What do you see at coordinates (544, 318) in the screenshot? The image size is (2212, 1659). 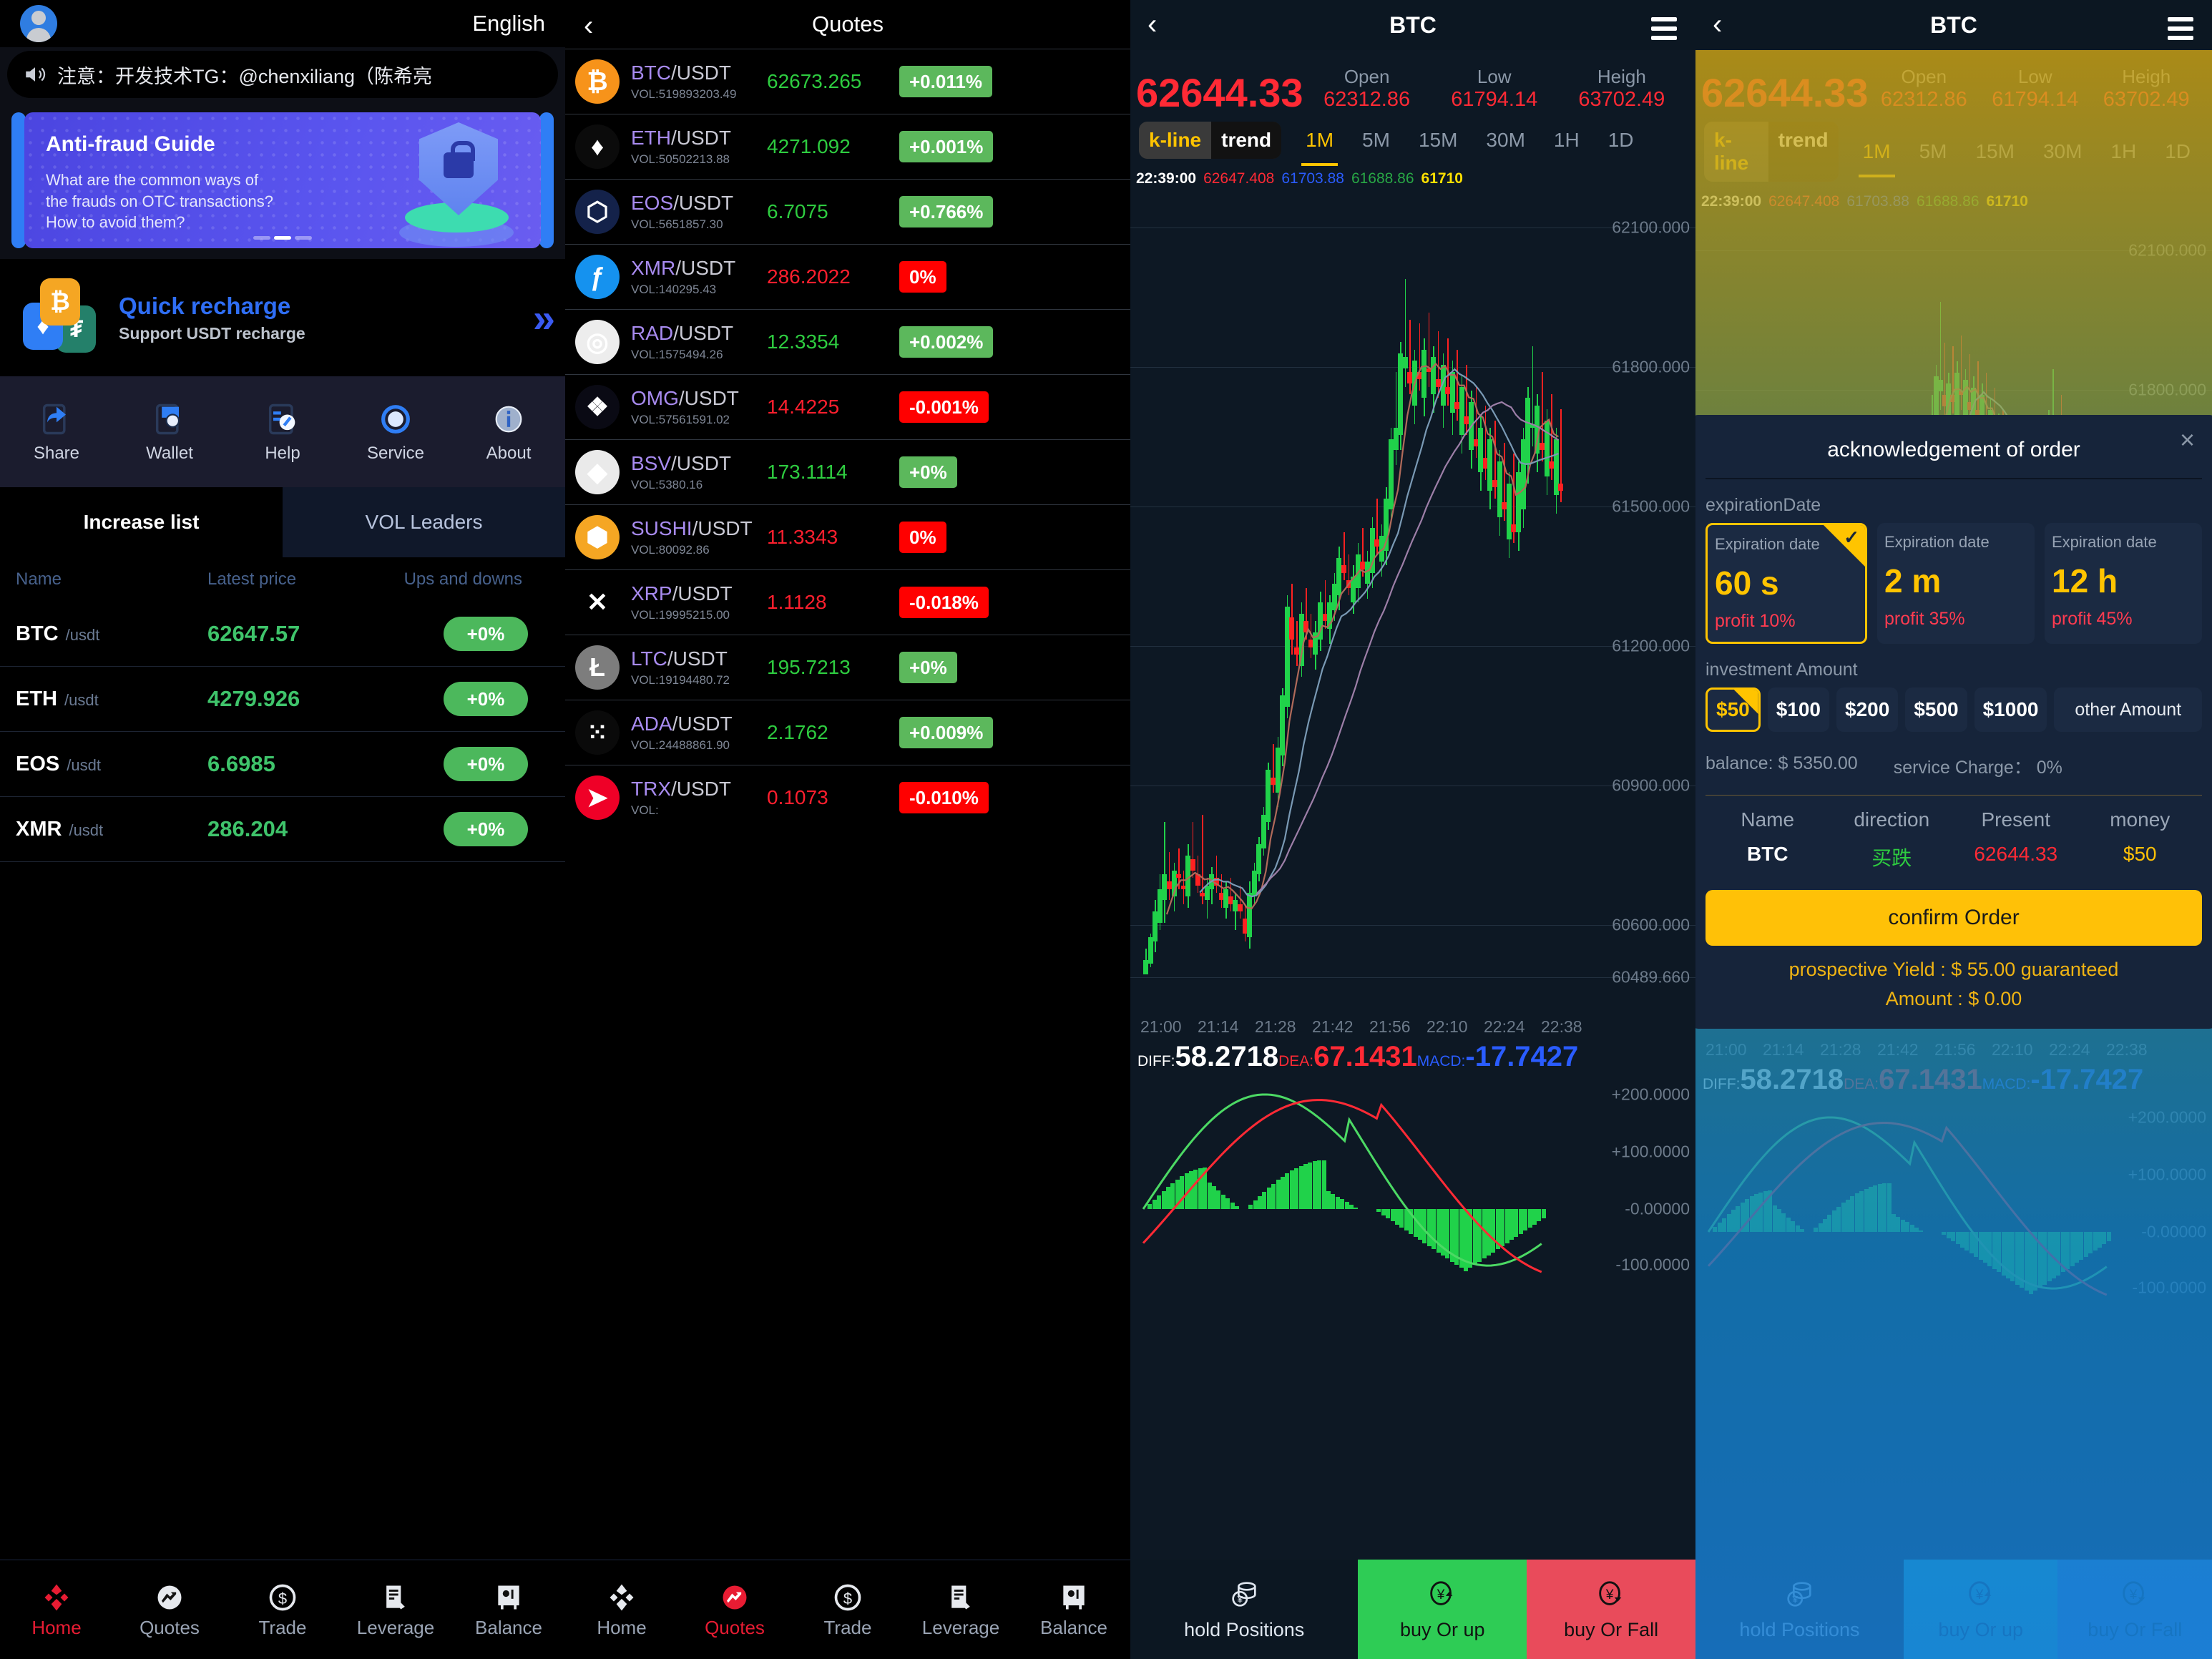 I see `chevron-right-icon: »` at bounding box center [544, 318].